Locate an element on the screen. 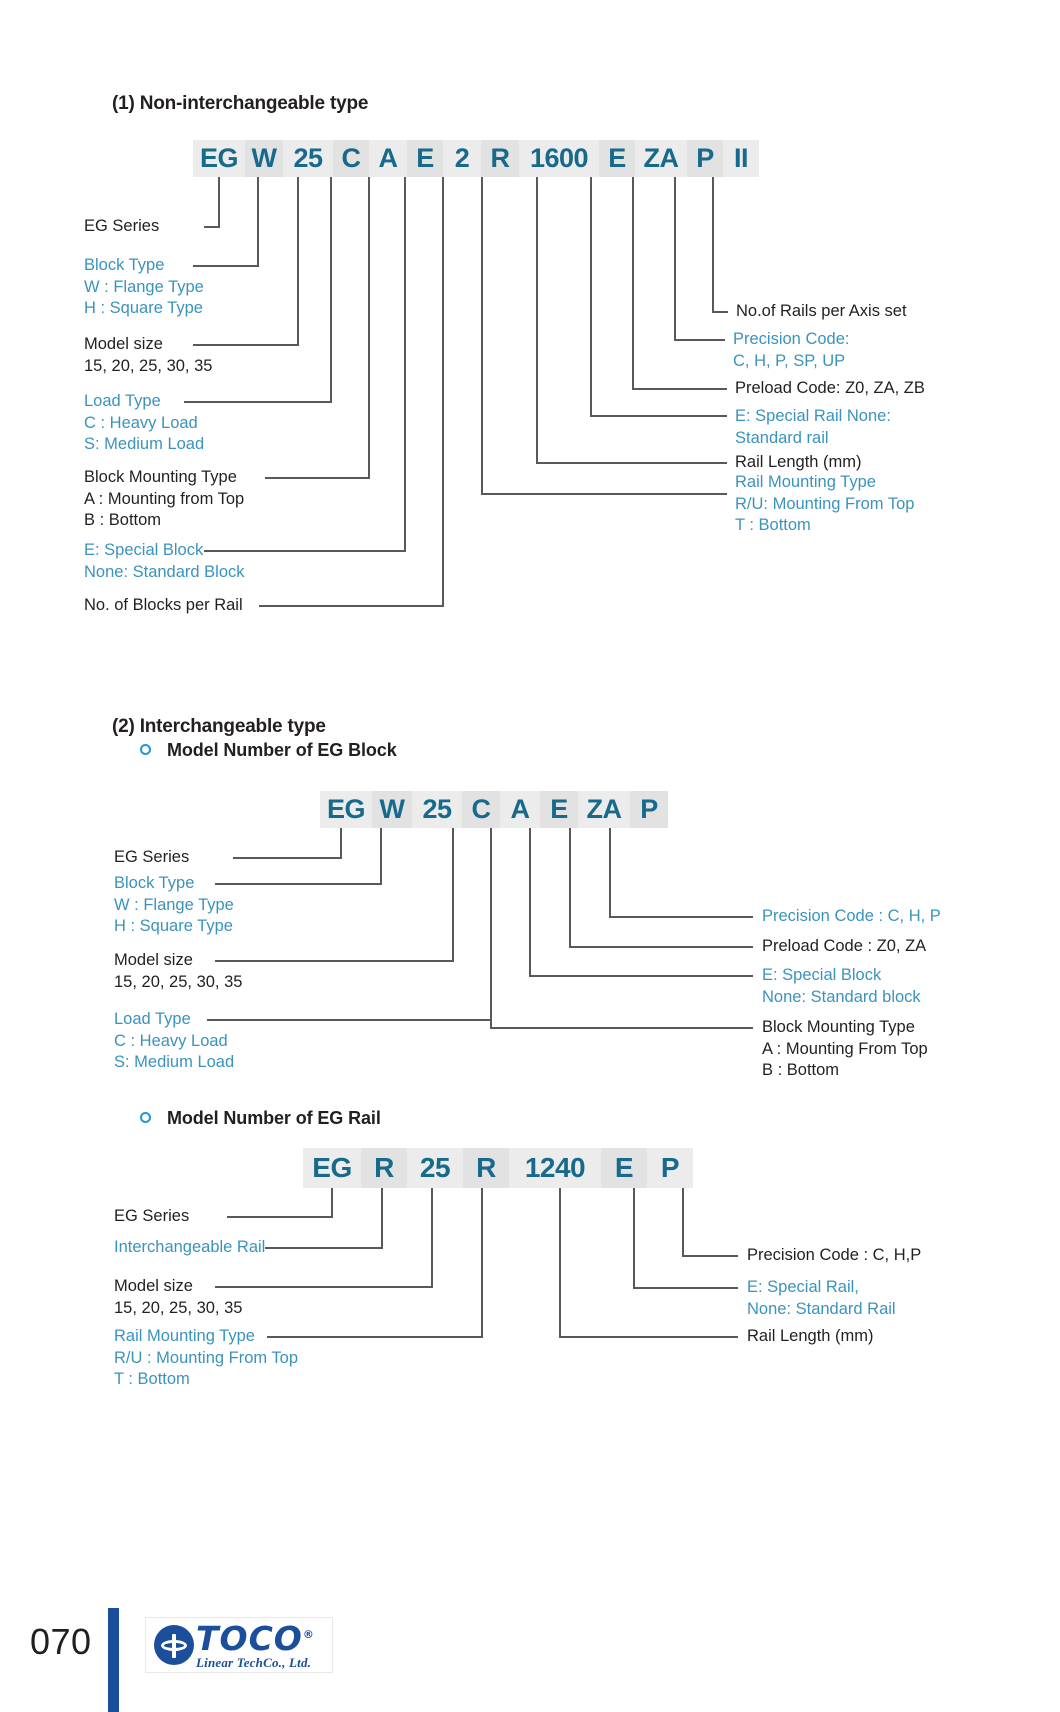  code-cell: 2 is located at coordinates (462, 158).